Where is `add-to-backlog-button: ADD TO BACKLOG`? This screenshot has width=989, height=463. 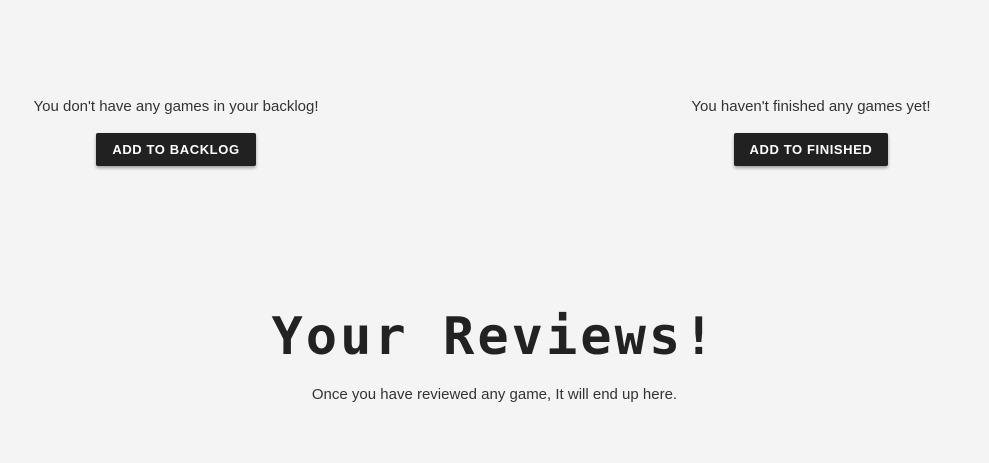 add-to-backlog-button: ADD TO BACKLOG is located at coordinates (176, 149).